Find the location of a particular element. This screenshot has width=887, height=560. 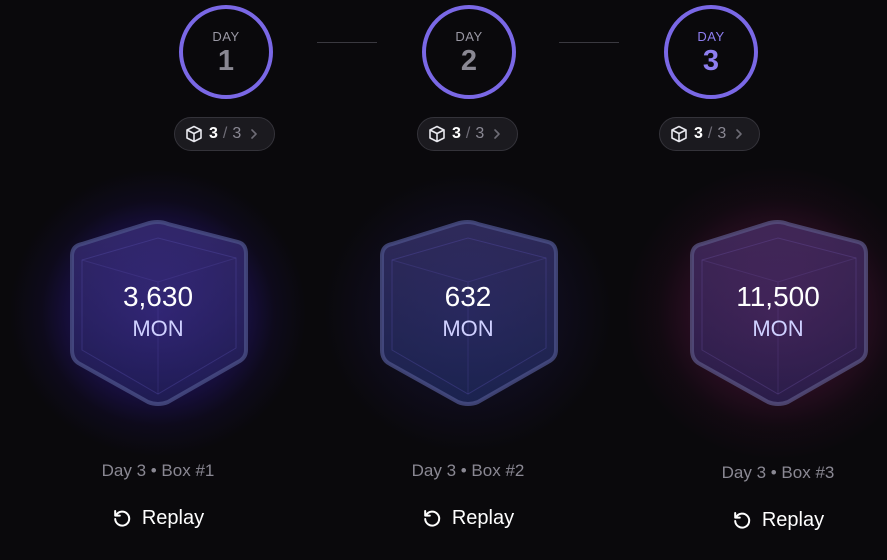

day-number: 1 is located at coordinates (226, 61).